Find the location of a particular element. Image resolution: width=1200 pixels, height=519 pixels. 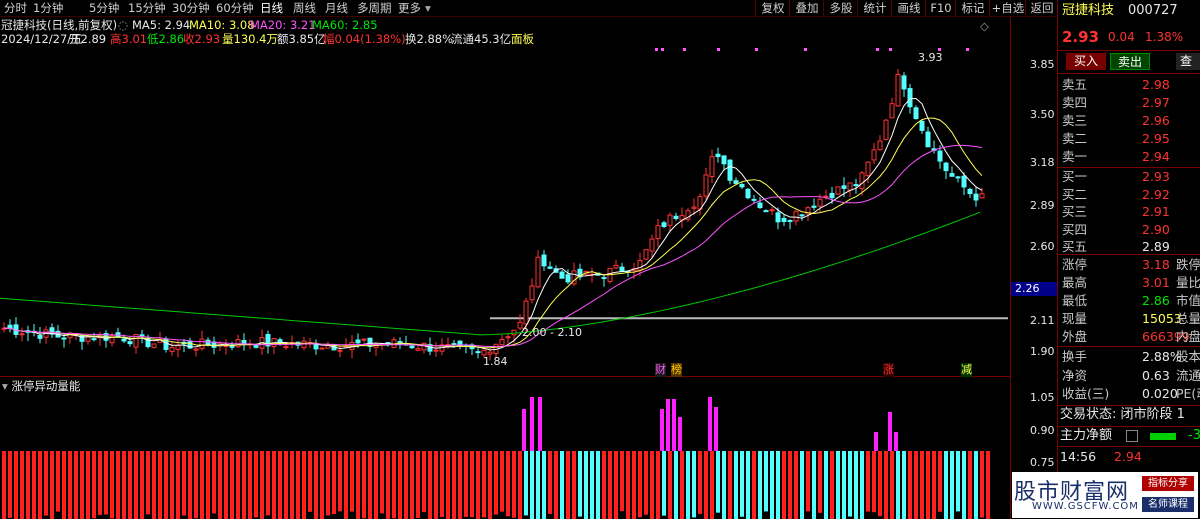

query-button: 查 is located at coordinates (1188, 61).